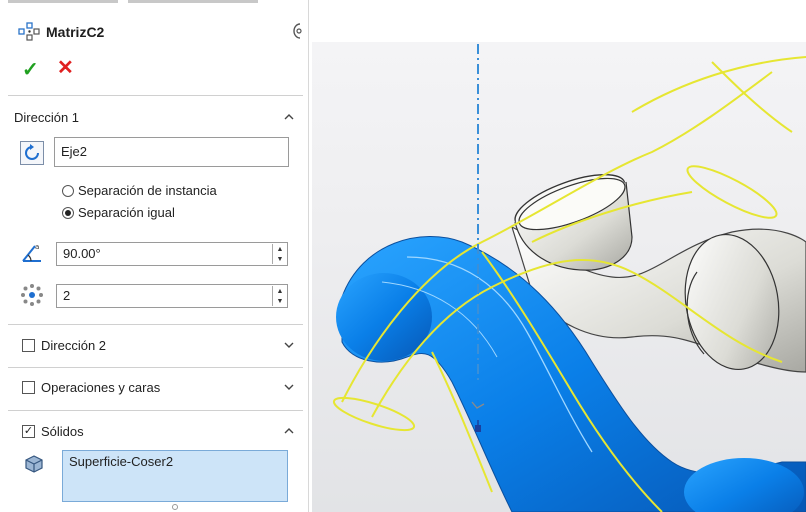 The width and height of the screenshot is (806, 512). What do you see at coordinates (74, 345) in the screenshot?
I see `direction2-label: Dirección 2` at bounding box center [74, 345].